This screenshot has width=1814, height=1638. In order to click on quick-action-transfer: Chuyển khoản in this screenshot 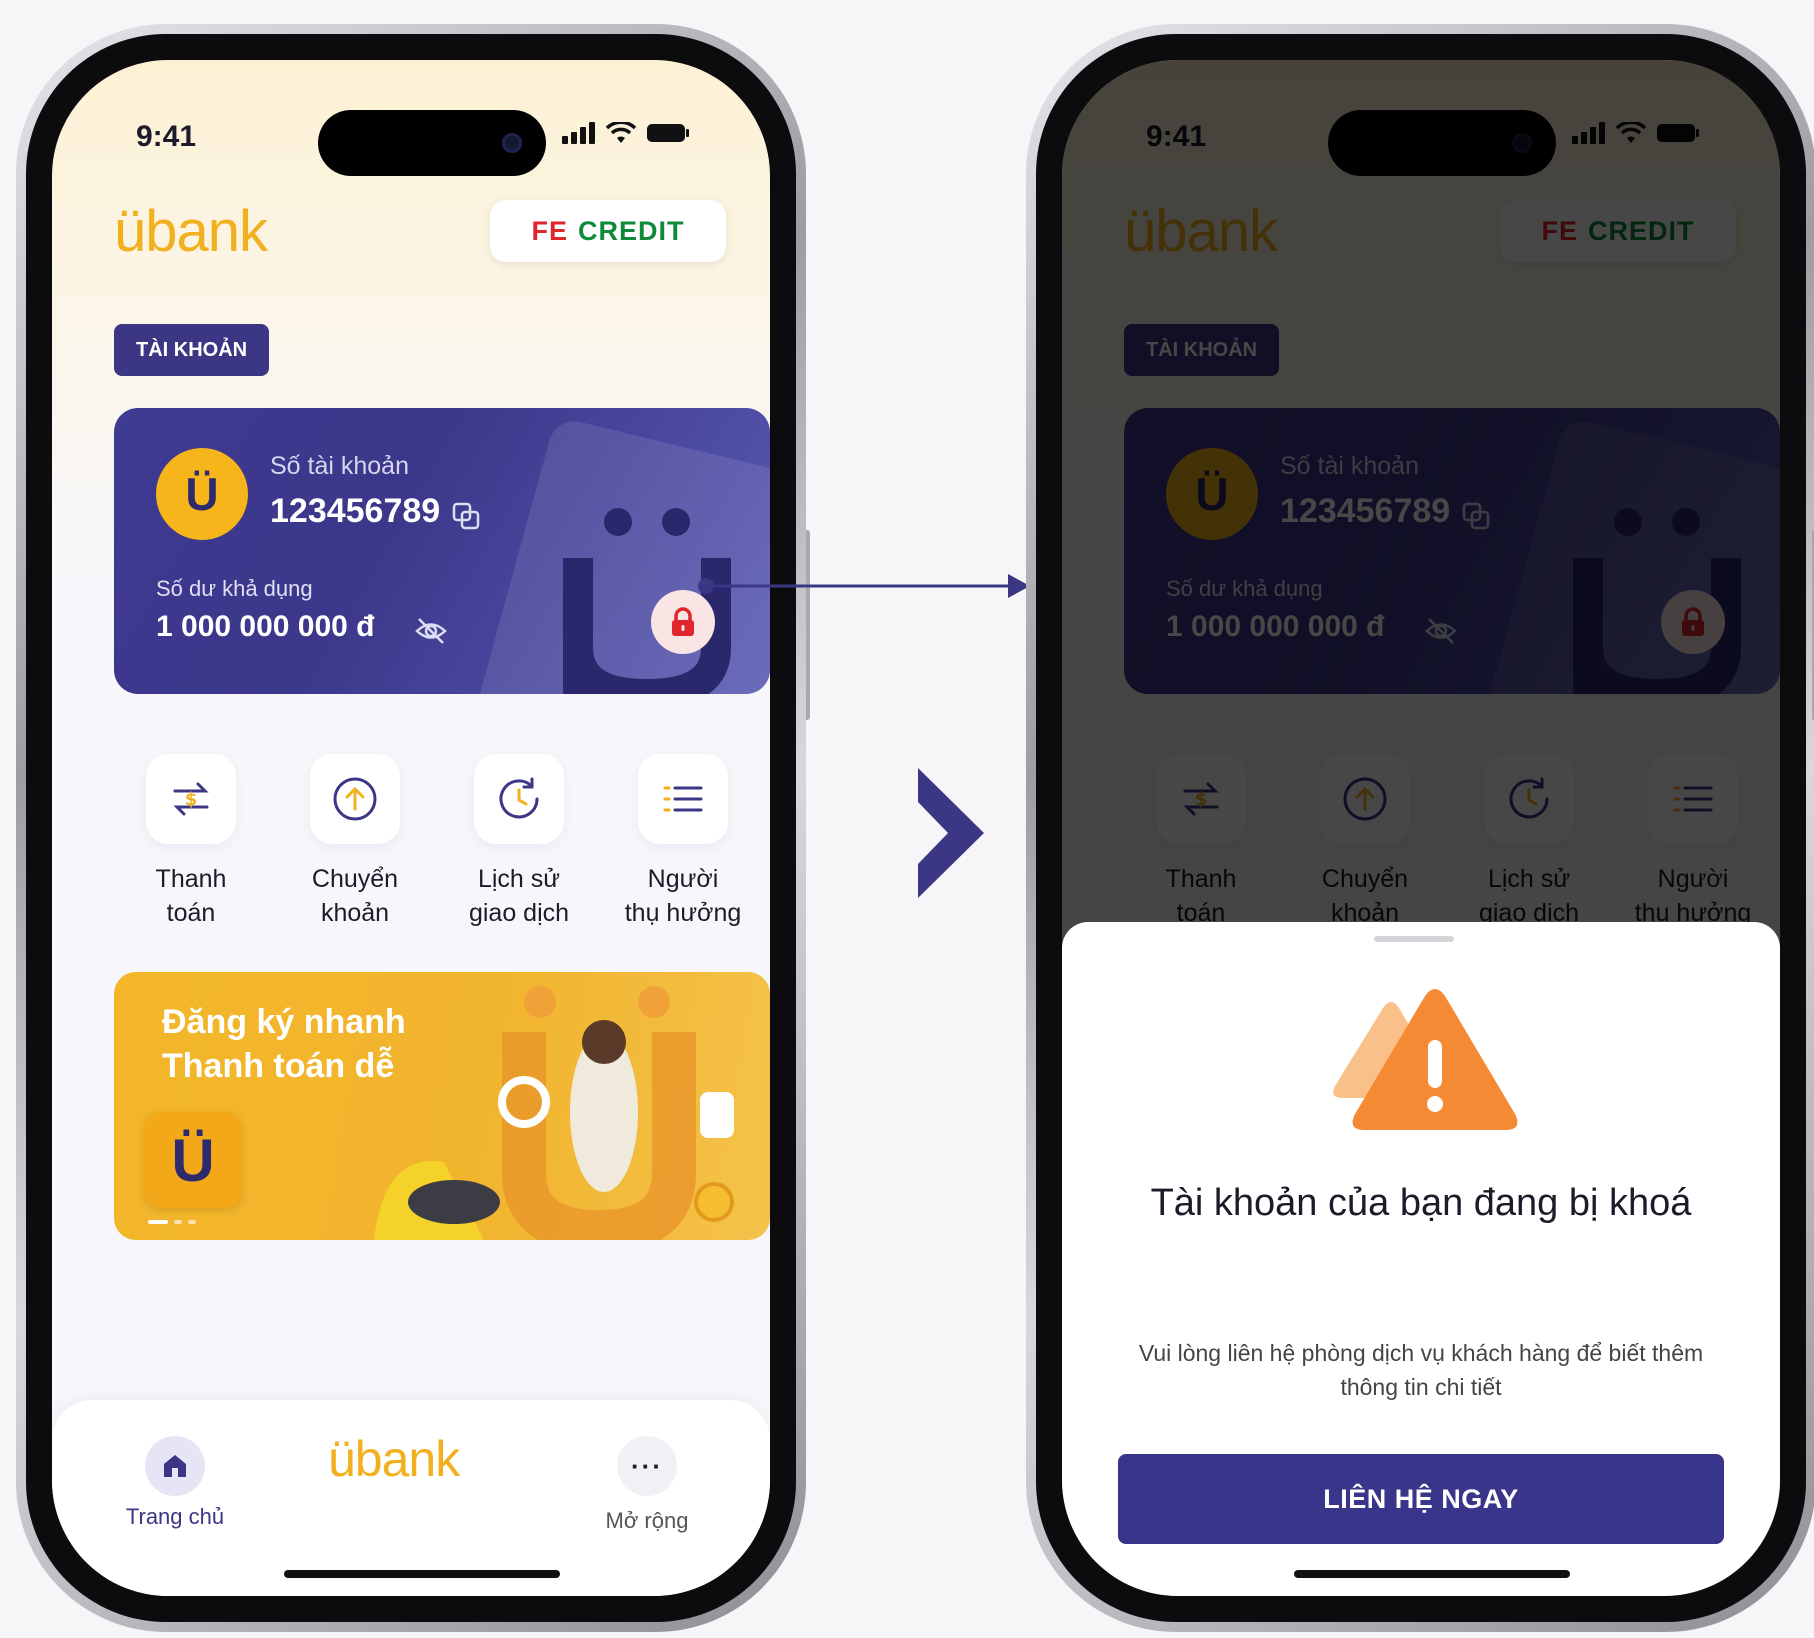, I will do `click(355, 842)`.